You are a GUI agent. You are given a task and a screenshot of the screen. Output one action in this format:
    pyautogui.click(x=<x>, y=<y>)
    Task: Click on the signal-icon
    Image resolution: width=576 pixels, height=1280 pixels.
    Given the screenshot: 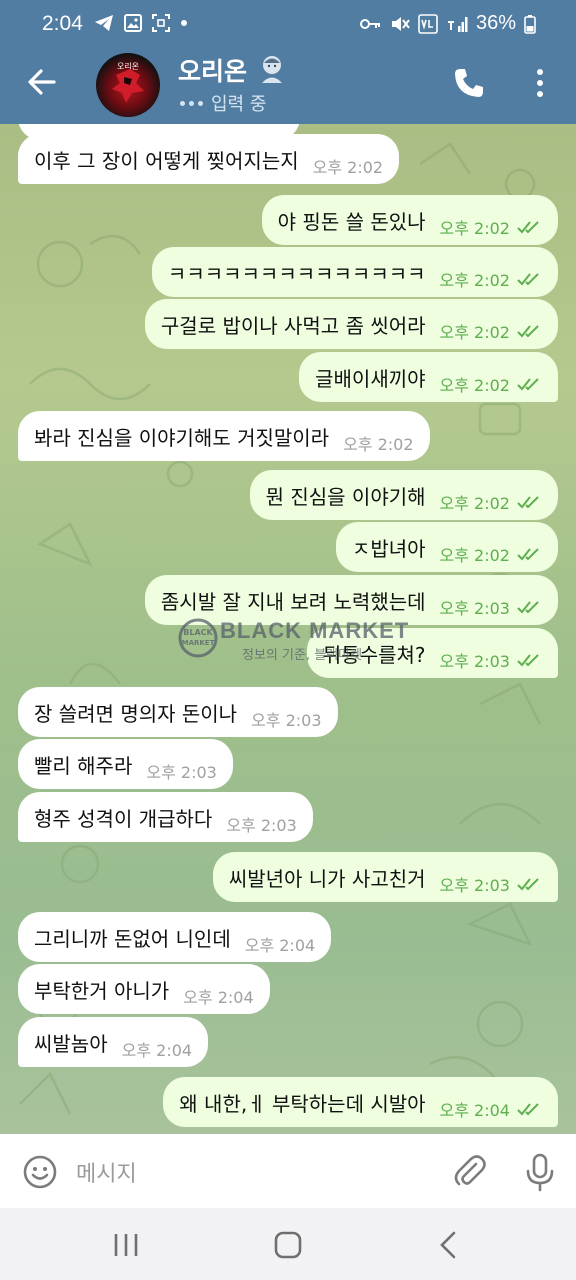 What is the action you would take?
    pyautogui.click(x=457, y=24)
    